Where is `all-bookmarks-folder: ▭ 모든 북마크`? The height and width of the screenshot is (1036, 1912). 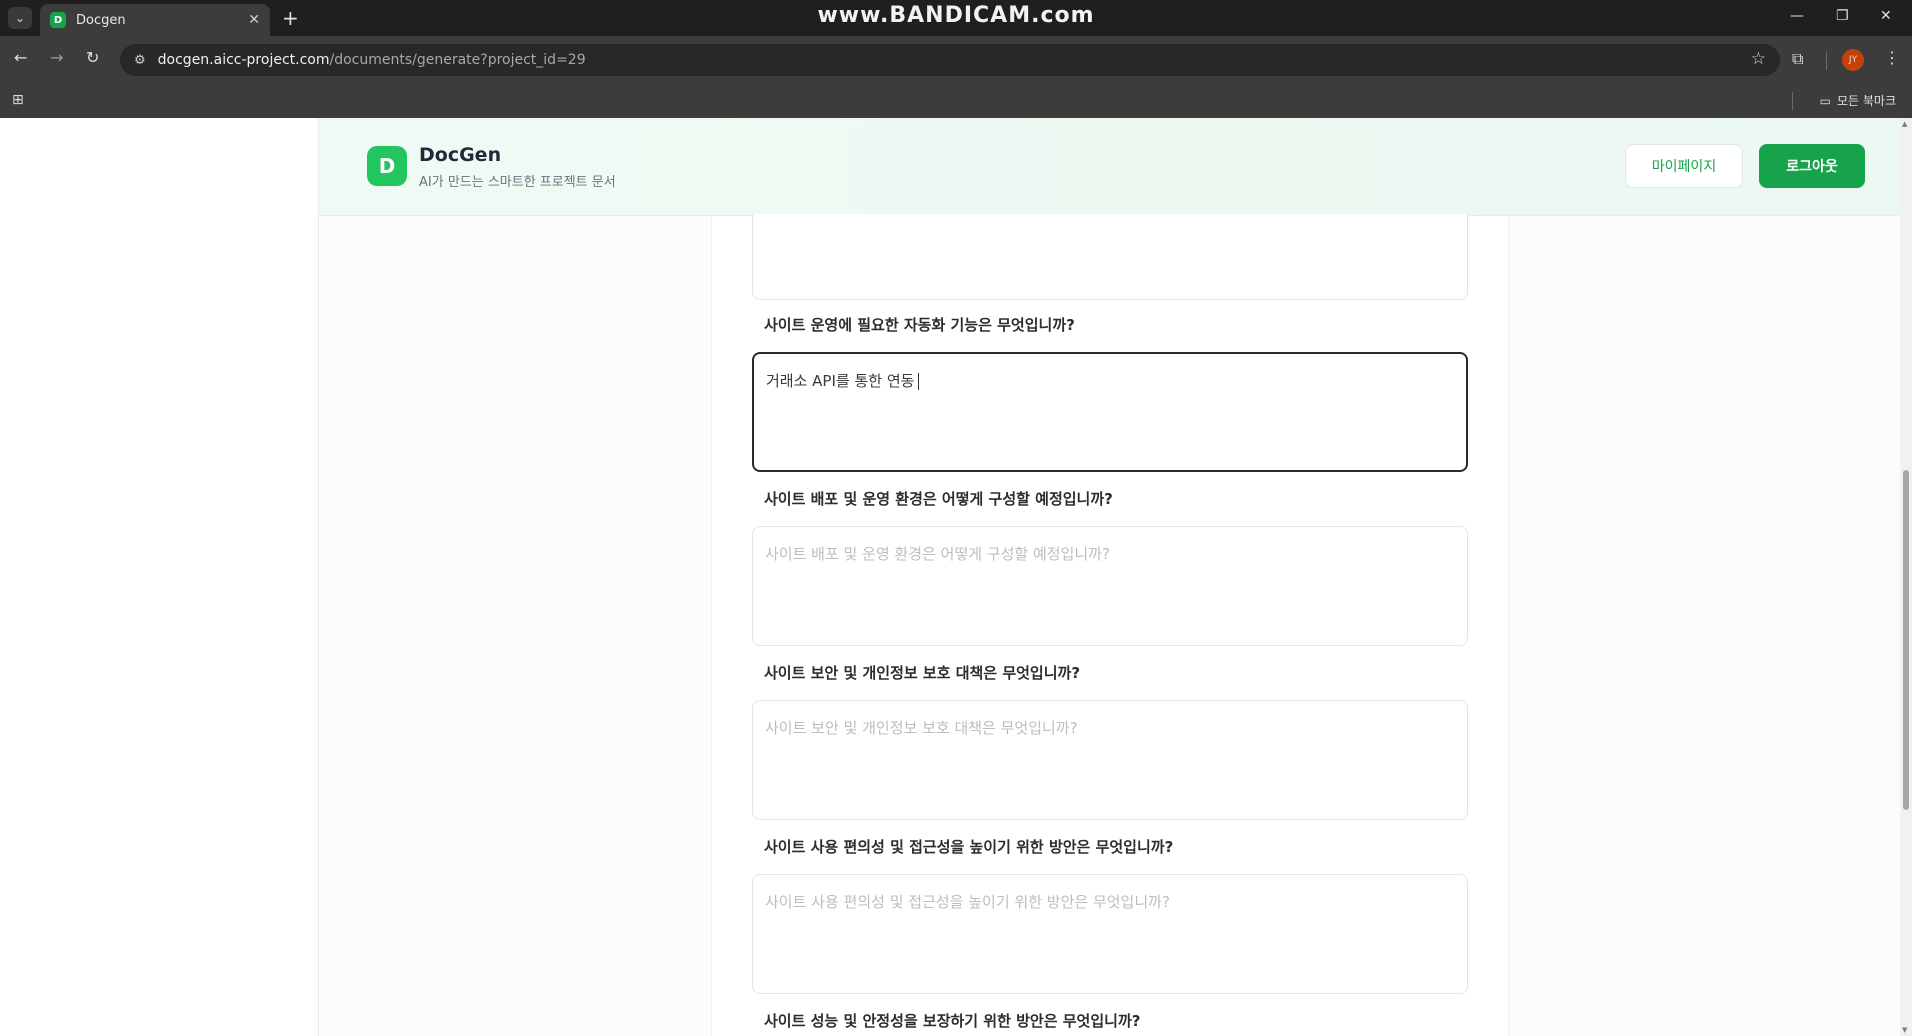
all-bookmarks-folder: ▭ 모든 북마크 is located at coordinates (1858, 100).